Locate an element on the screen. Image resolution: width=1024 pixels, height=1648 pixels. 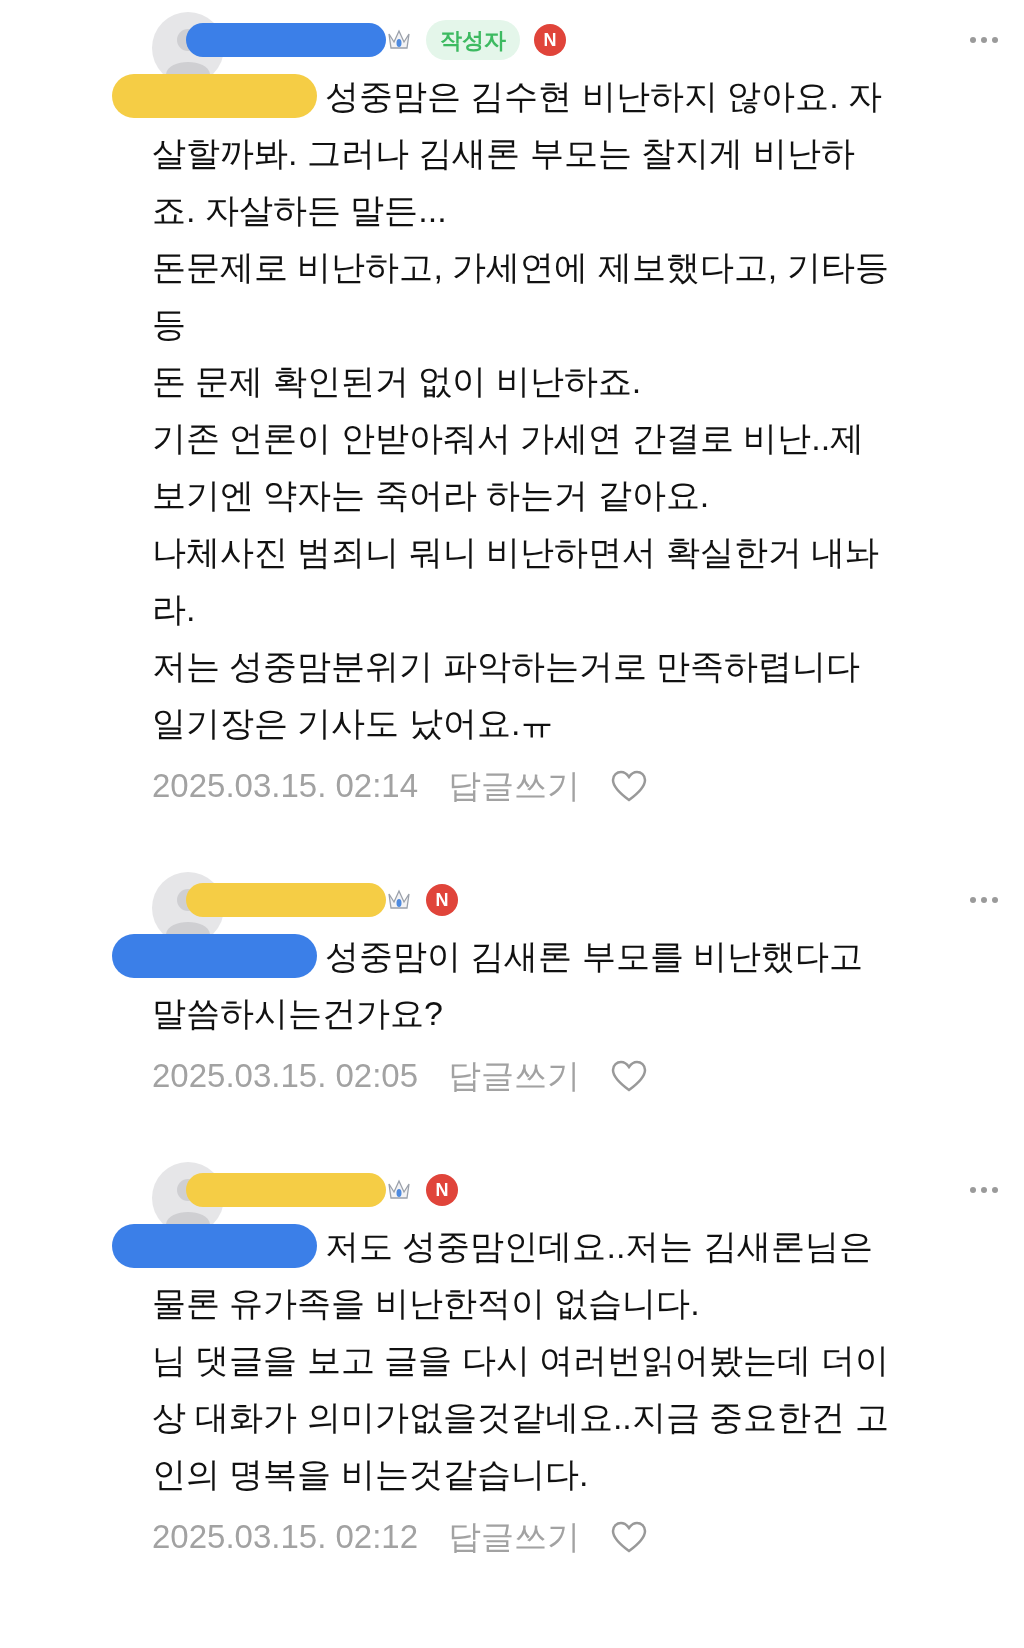
comment-text: 저는 성중맘분위기 파악하는거로 만족하렵니다 is located at coordinates (507, 666).